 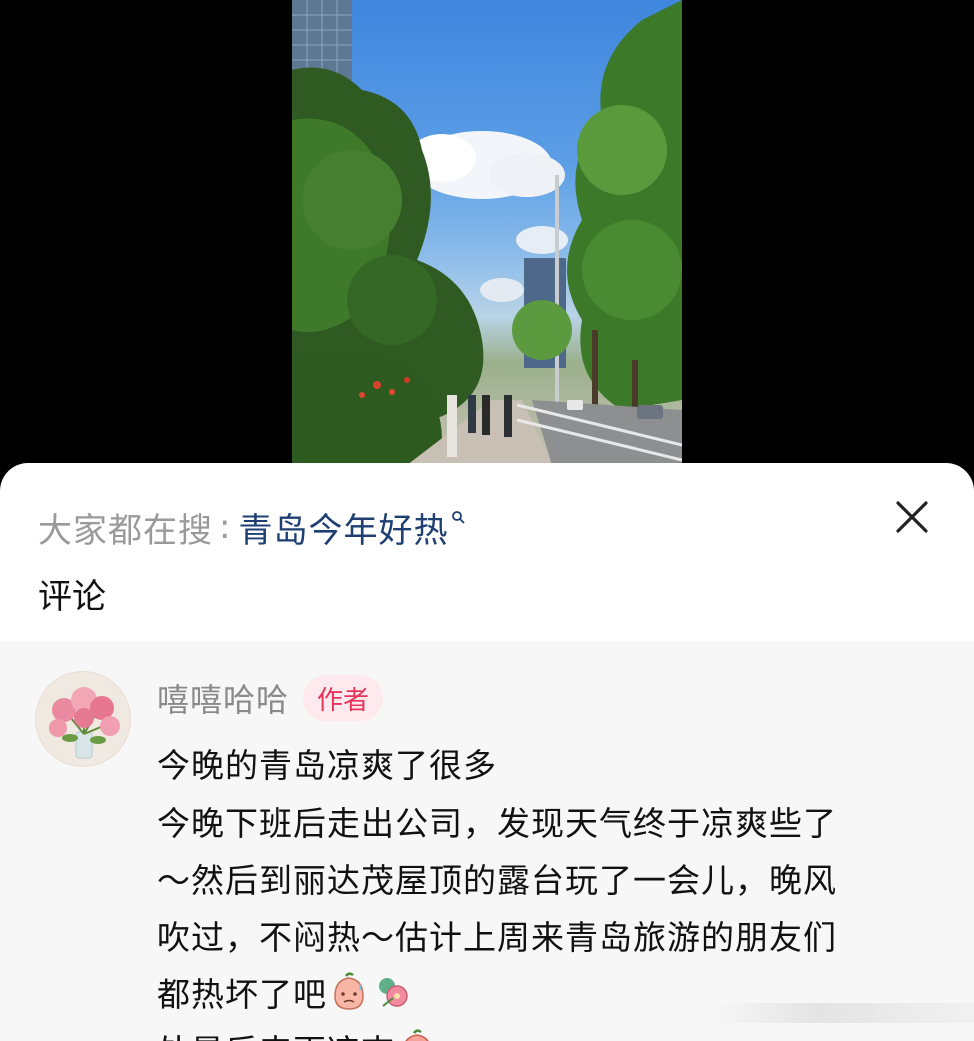 I want to click on peach-cool-emoji-icon, so click(x=417, y=1035).